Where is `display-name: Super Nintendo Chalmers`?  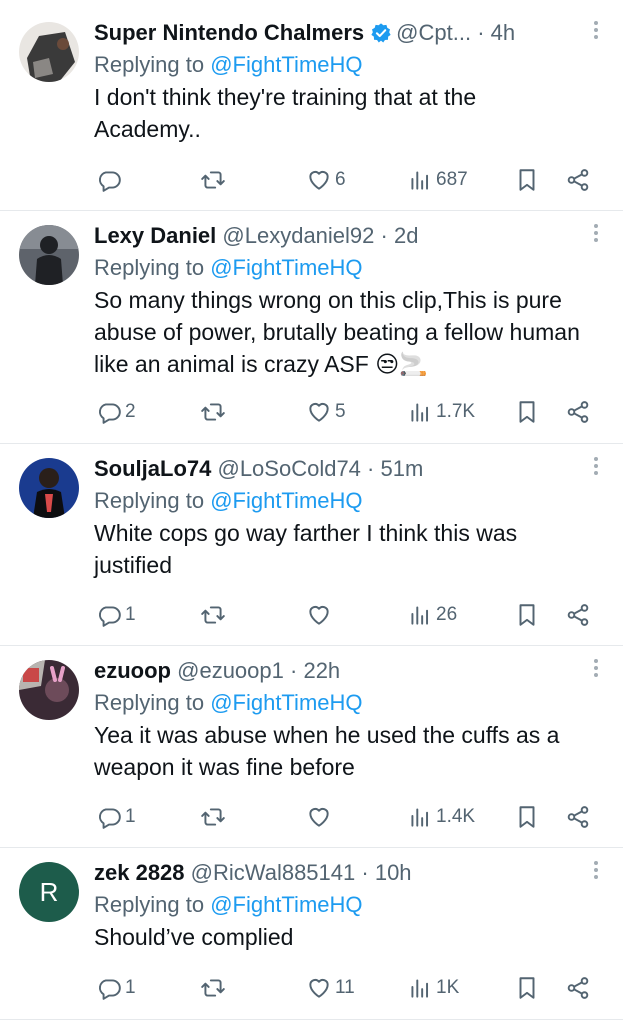
display-name: Super Nintendo Chalmers is located at coordinates (229, 32).